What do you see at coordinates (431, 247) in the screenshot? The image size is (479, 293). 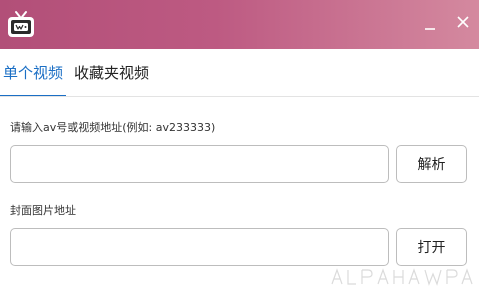 I see `open-button: 打开` at bounding box center [431, 247].